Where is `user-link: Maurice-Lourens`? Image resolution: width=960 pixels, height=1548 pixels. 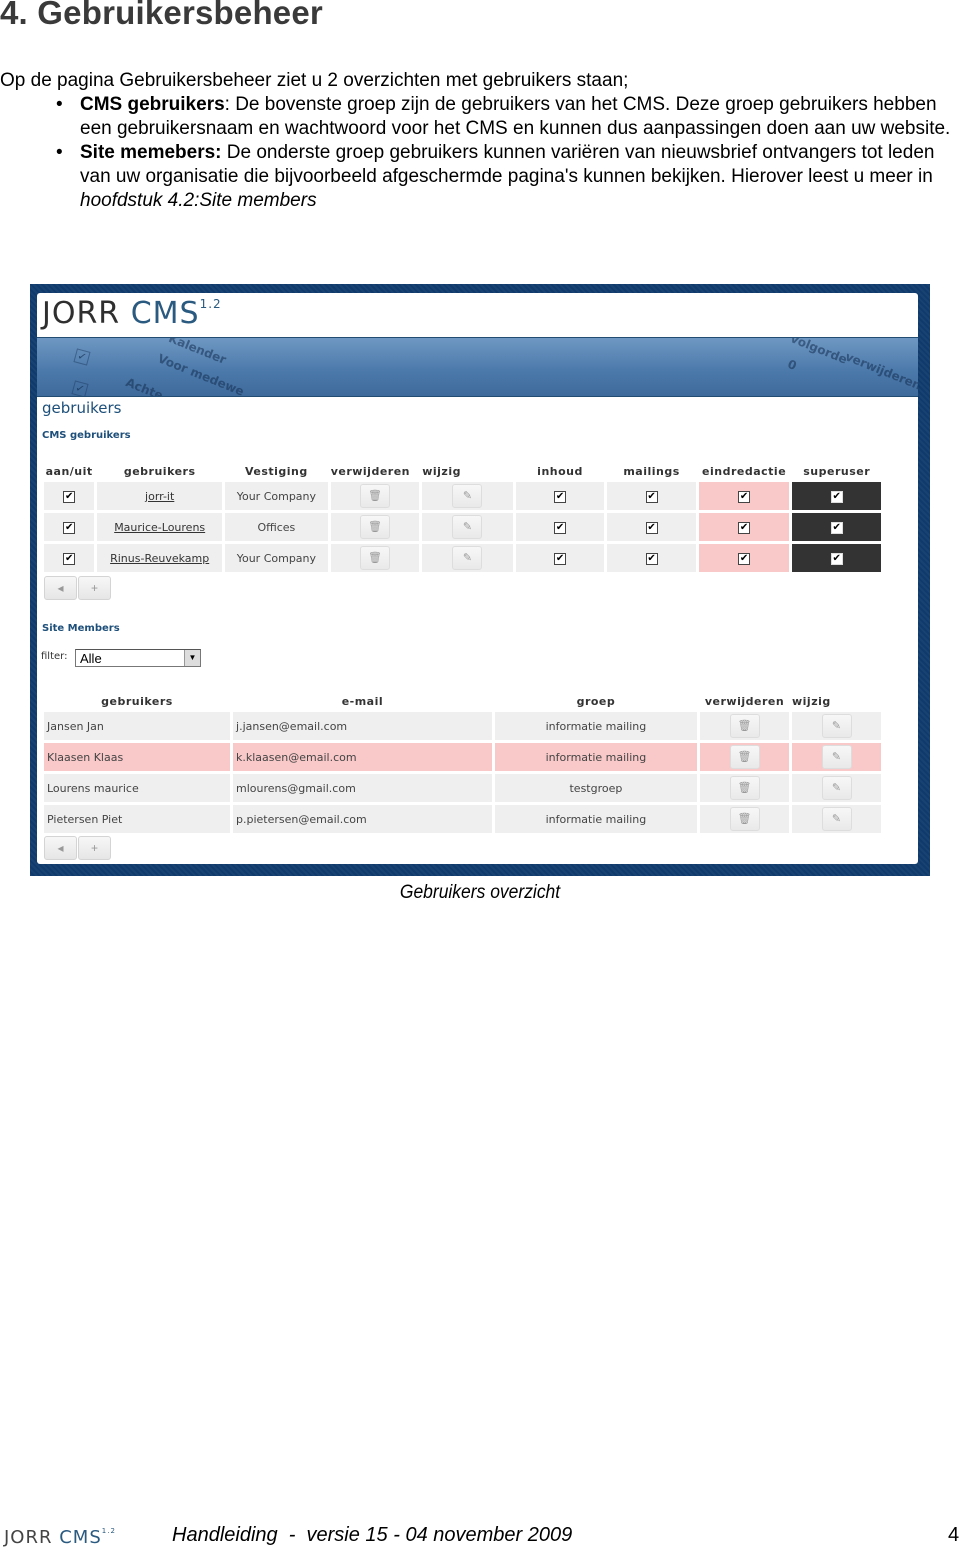
user-link: Maurice-Lourens is located at coordinates (159, 527).